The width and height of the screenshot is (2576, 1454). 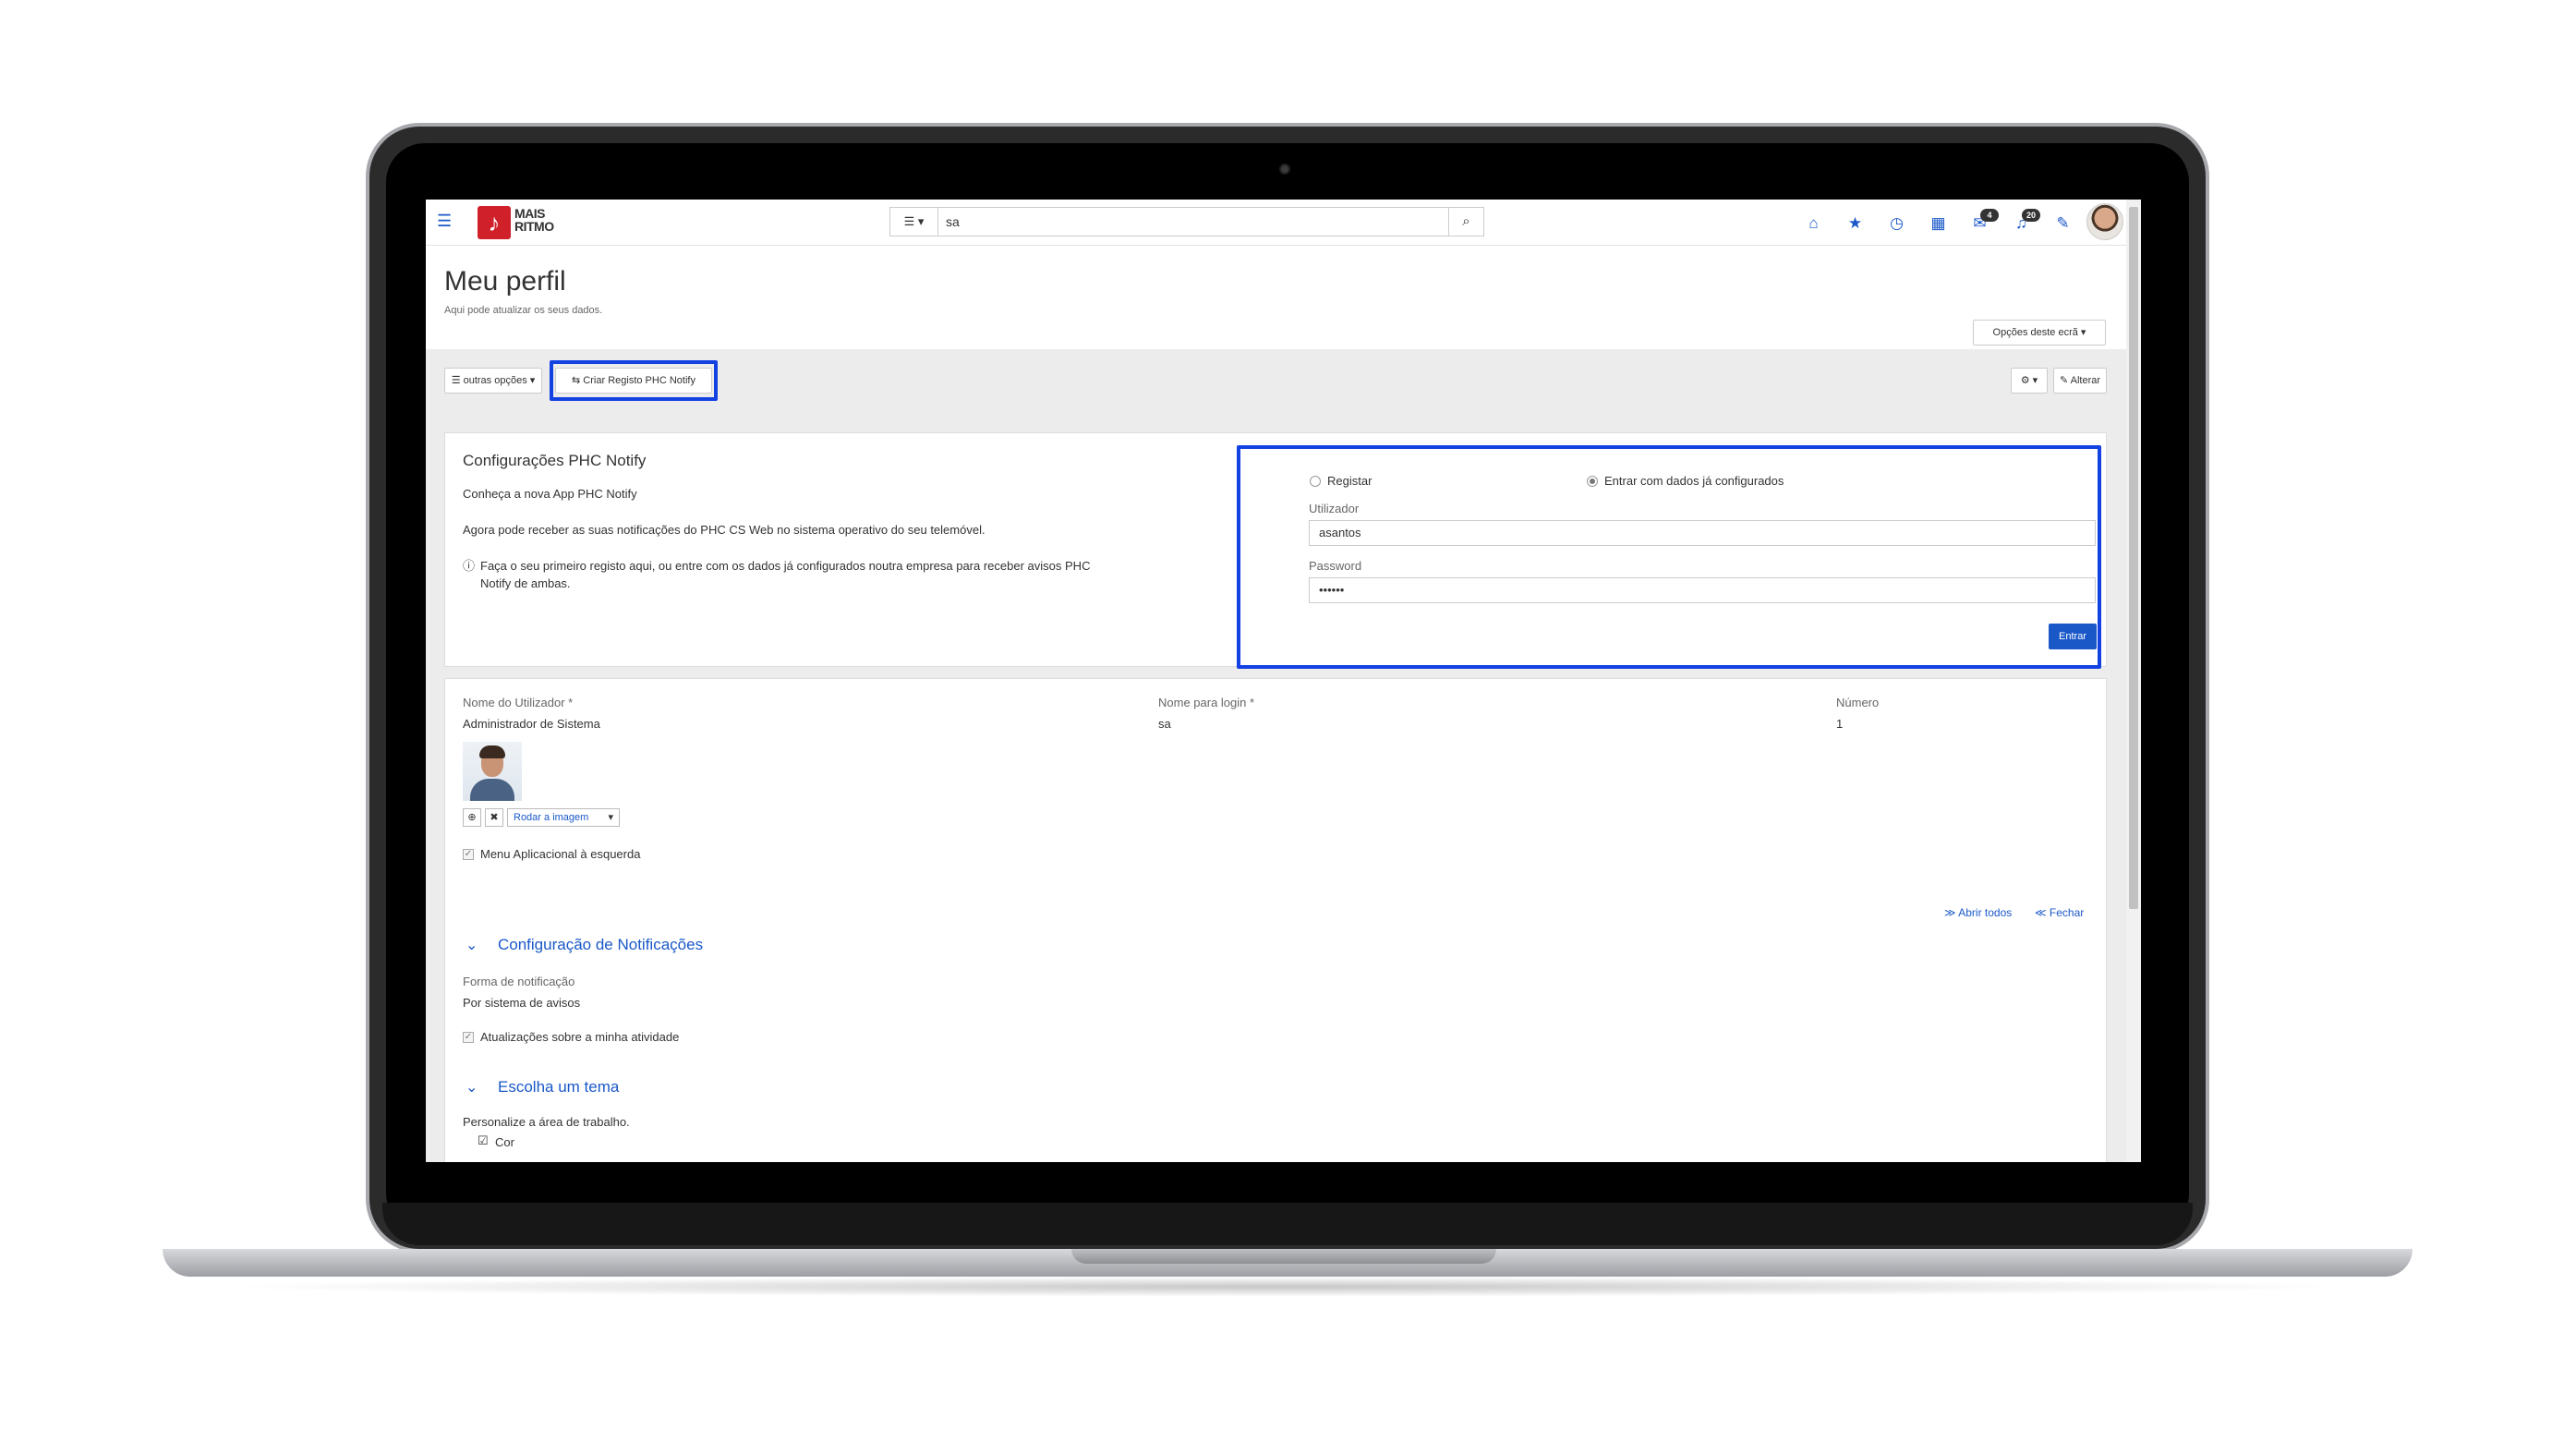 What do you see at coordinates (2021, 223) in the screenshot?
I see `notifications-icon: ♫ 20` at bounding box center [2021, 223].